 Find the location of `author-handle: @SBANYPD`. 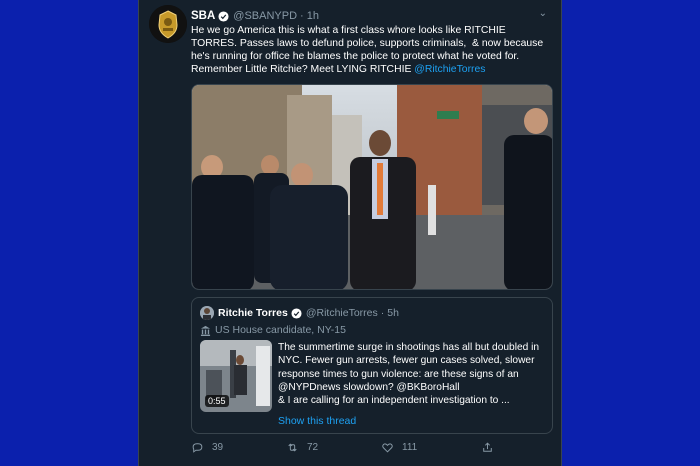

author-handle: @SBANYPD is located at coordinates (265, 16).